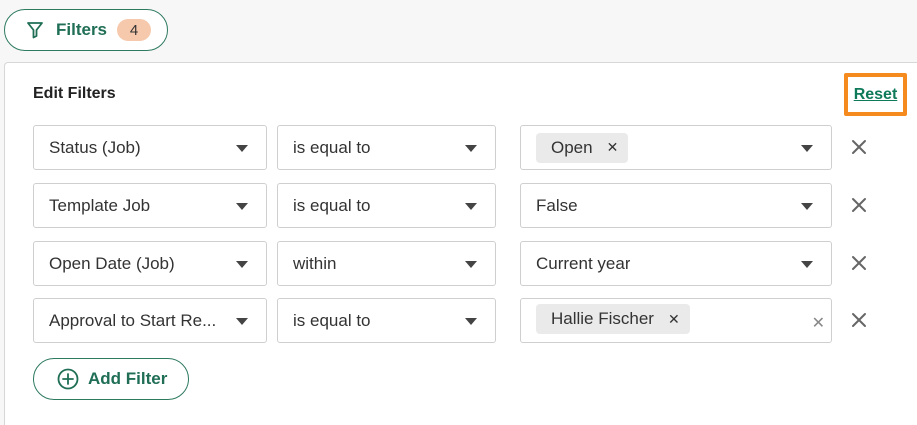  Describe the element at coordinates (818, 323) in the screenshot. I see `clear-value-icon: ✕` at that location.